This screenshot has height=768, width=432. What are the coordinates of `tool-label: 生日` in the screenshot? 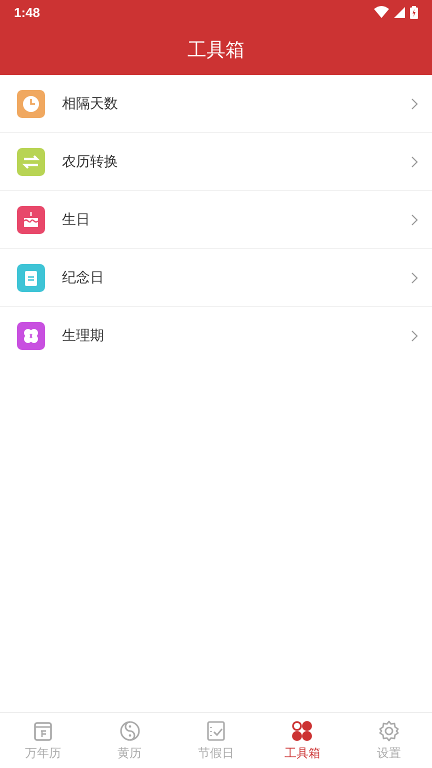 It's located at (76, 219).